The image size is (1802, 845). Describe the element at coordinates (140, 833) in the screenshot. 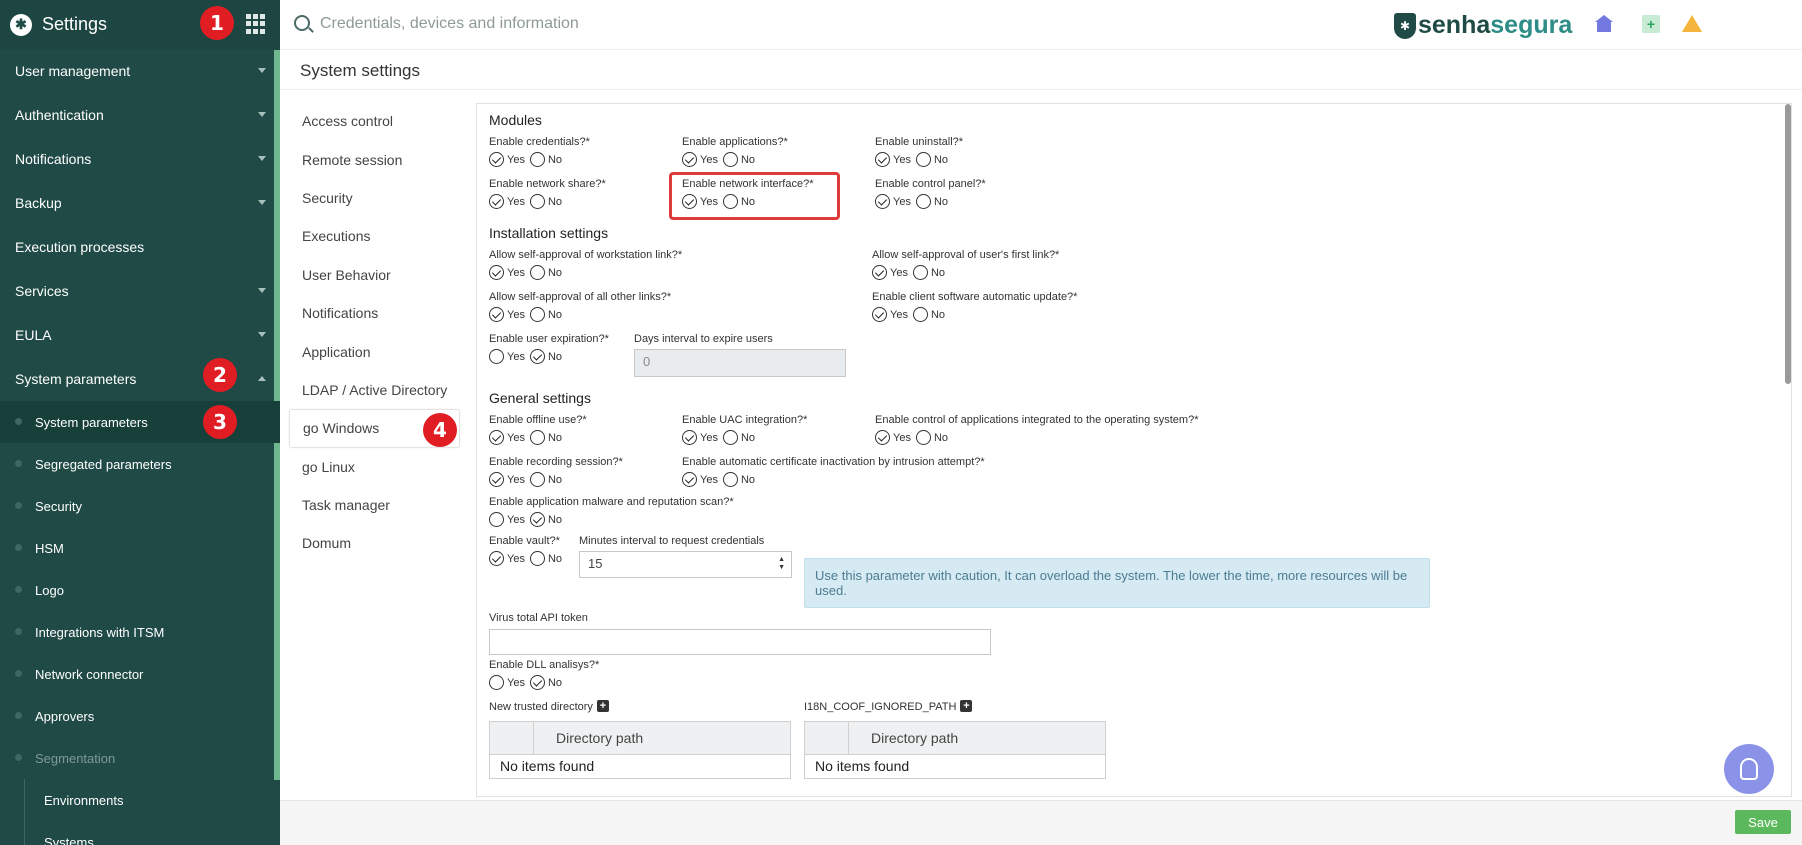

I see `sidebar-subsubitem-systems: Systems` at that location.